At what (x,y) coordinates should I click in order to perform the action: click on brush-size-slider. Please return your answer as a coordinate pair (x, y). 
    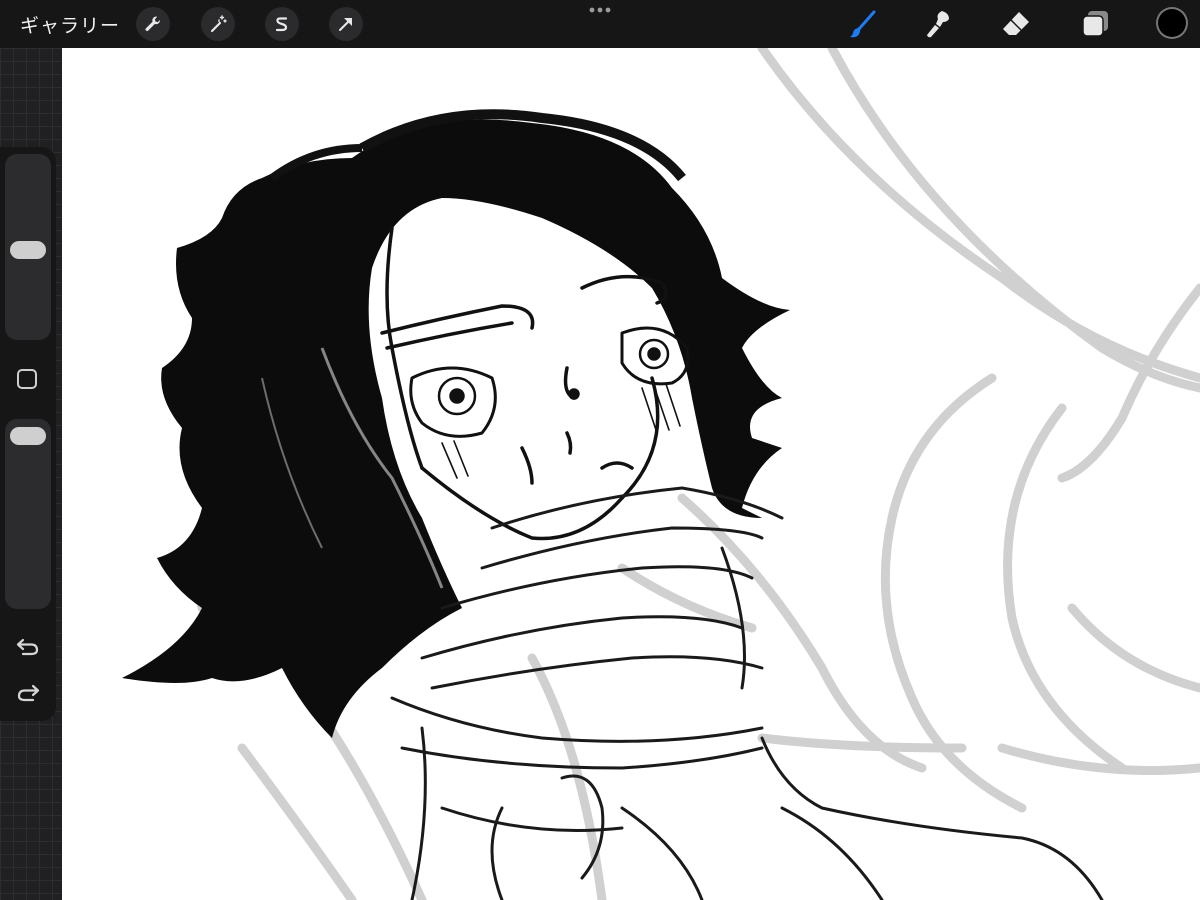
    Looking at the image, I should click on (28, 247).